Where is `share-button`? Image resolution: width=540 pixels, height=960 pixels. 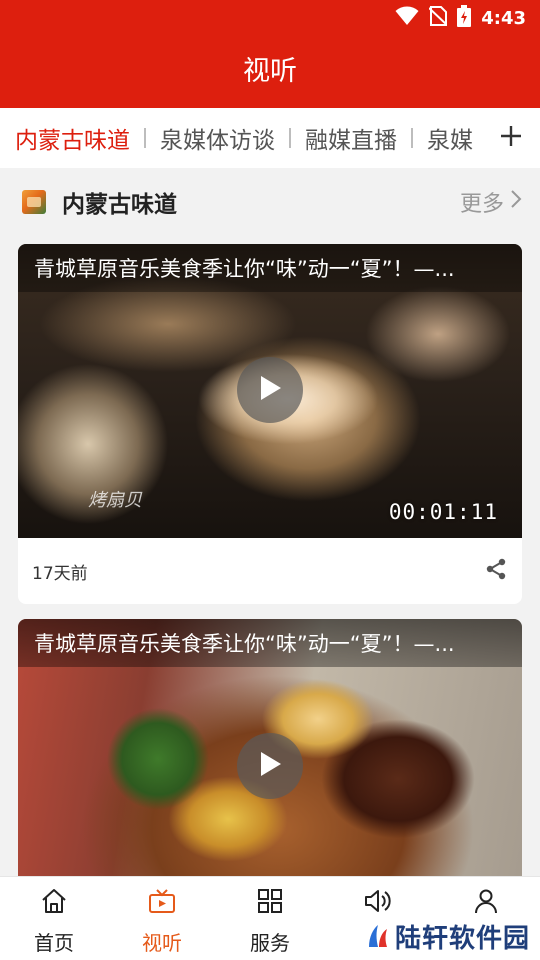
share-button is located at coordinates (496, 571).